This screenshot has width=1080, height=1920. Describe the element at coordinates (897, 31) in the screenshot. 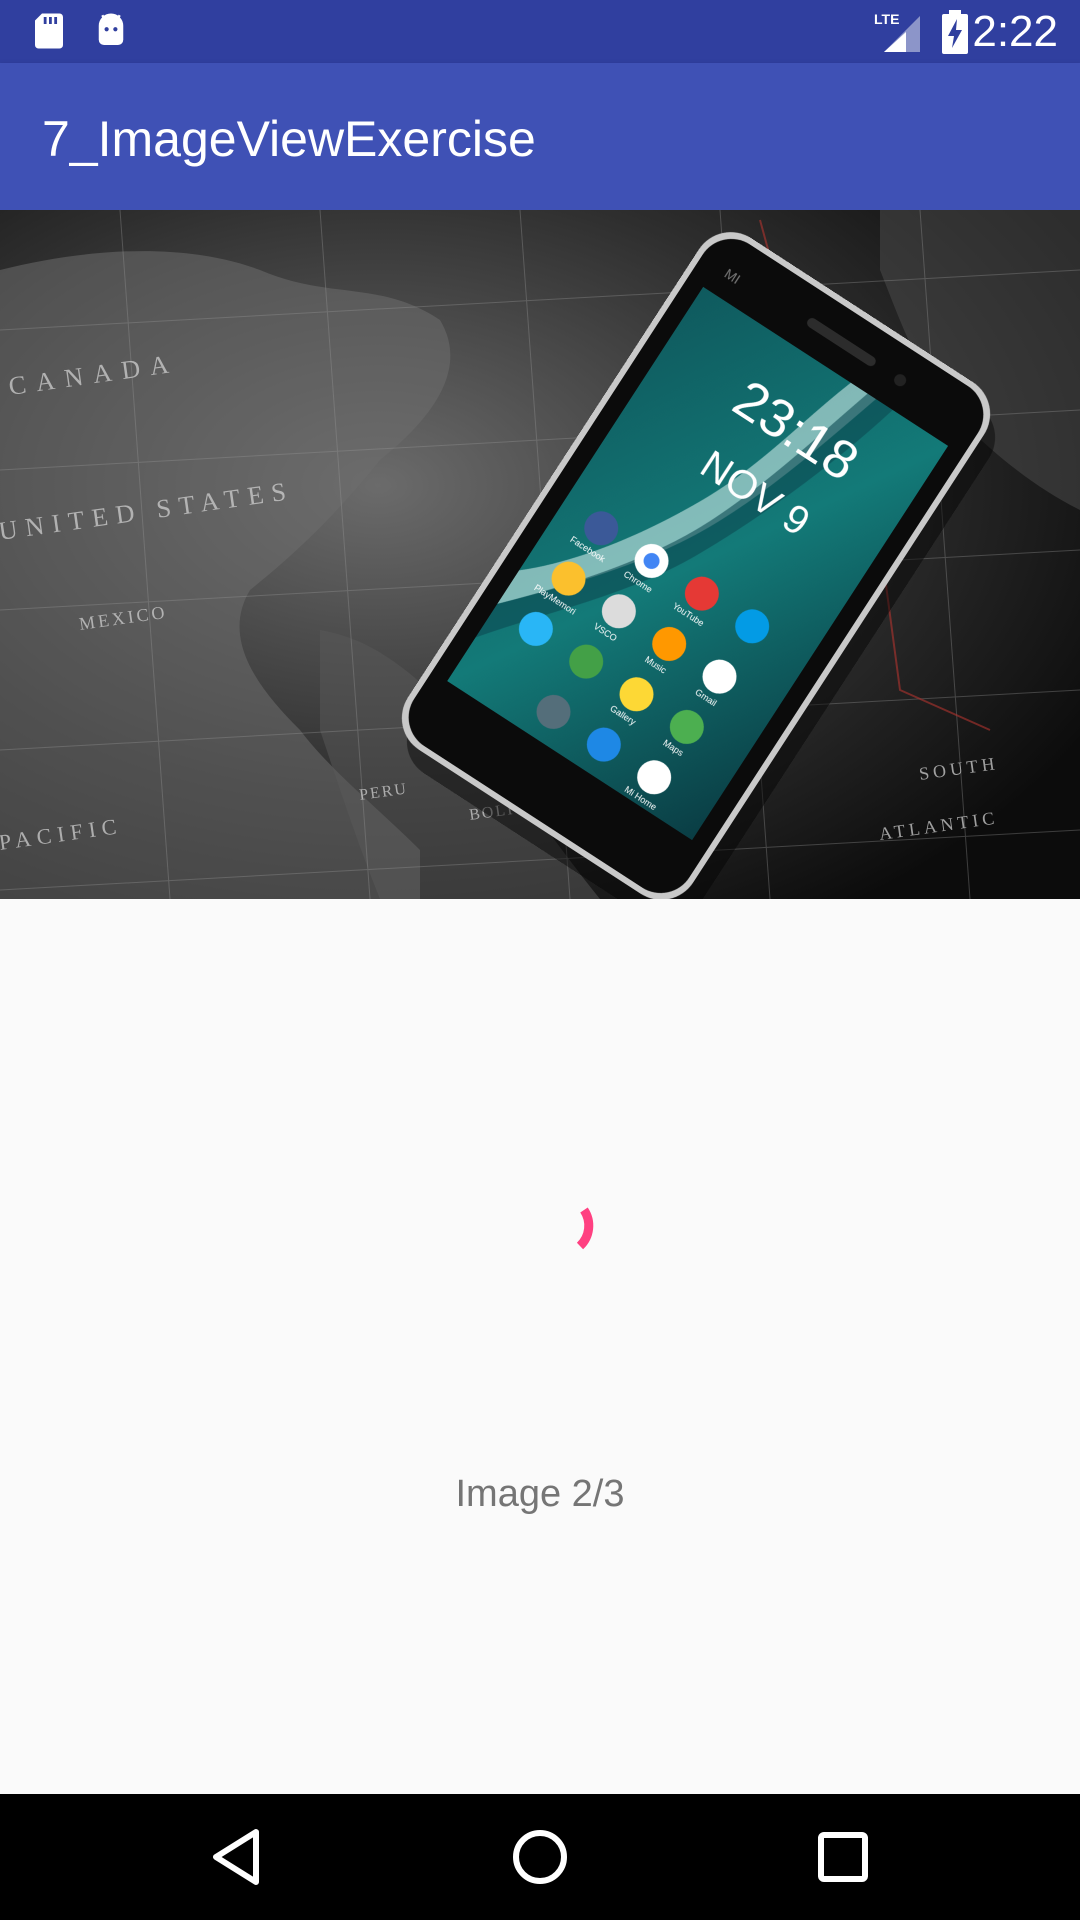

I see `lte-signal-icon: LTE` at that location.